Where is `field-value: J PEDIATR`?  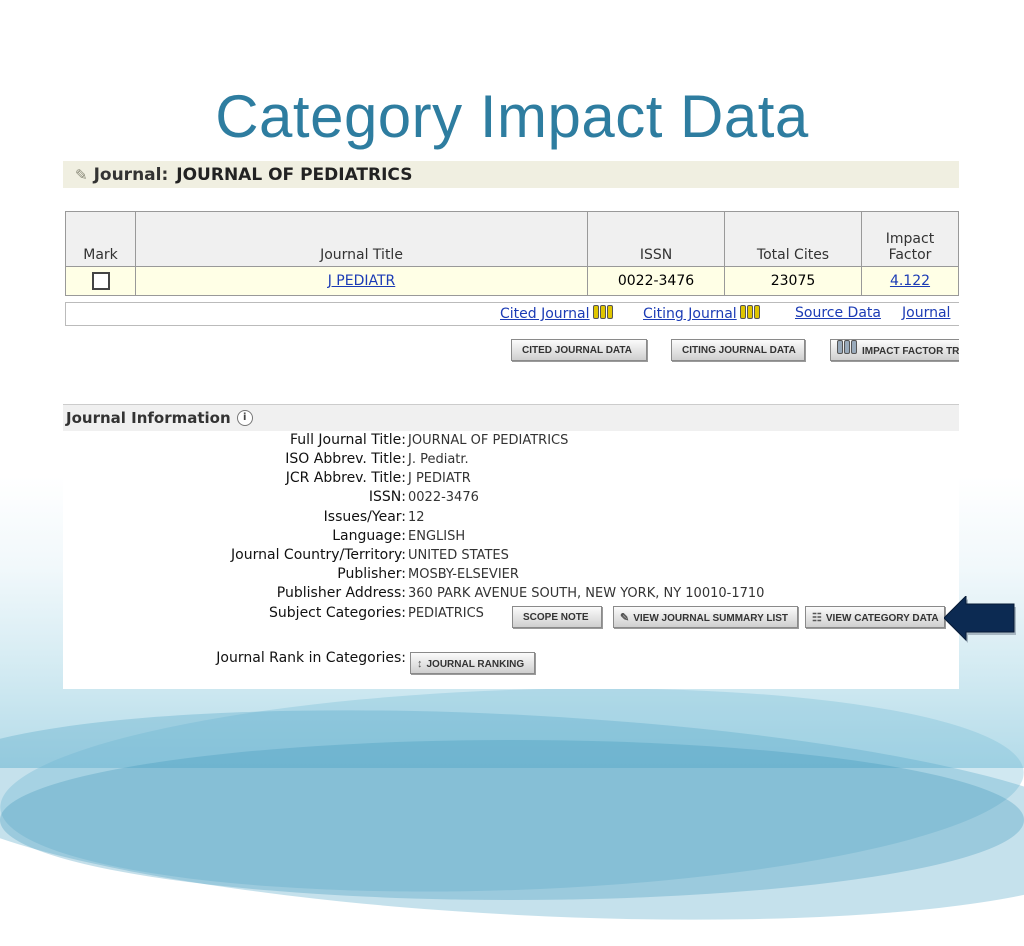
field-value: J PEDIATR is located at coordinates (439, 478).